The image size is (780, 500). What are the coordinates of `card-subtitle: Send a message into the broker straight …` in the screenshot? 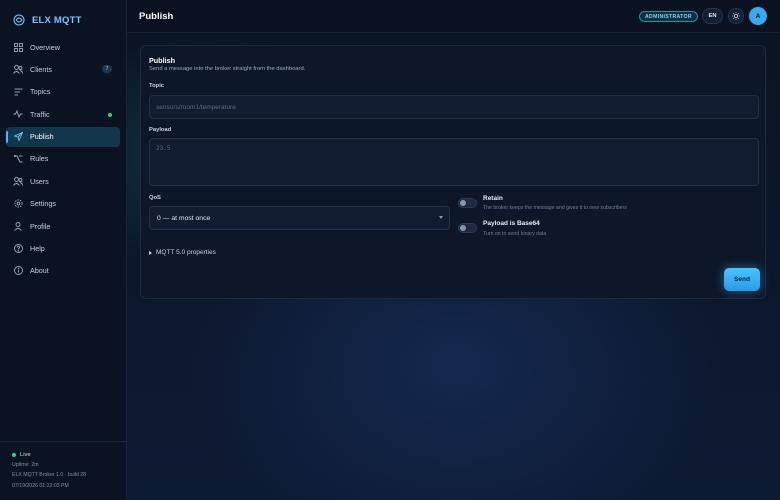 It's located at (227, 69).